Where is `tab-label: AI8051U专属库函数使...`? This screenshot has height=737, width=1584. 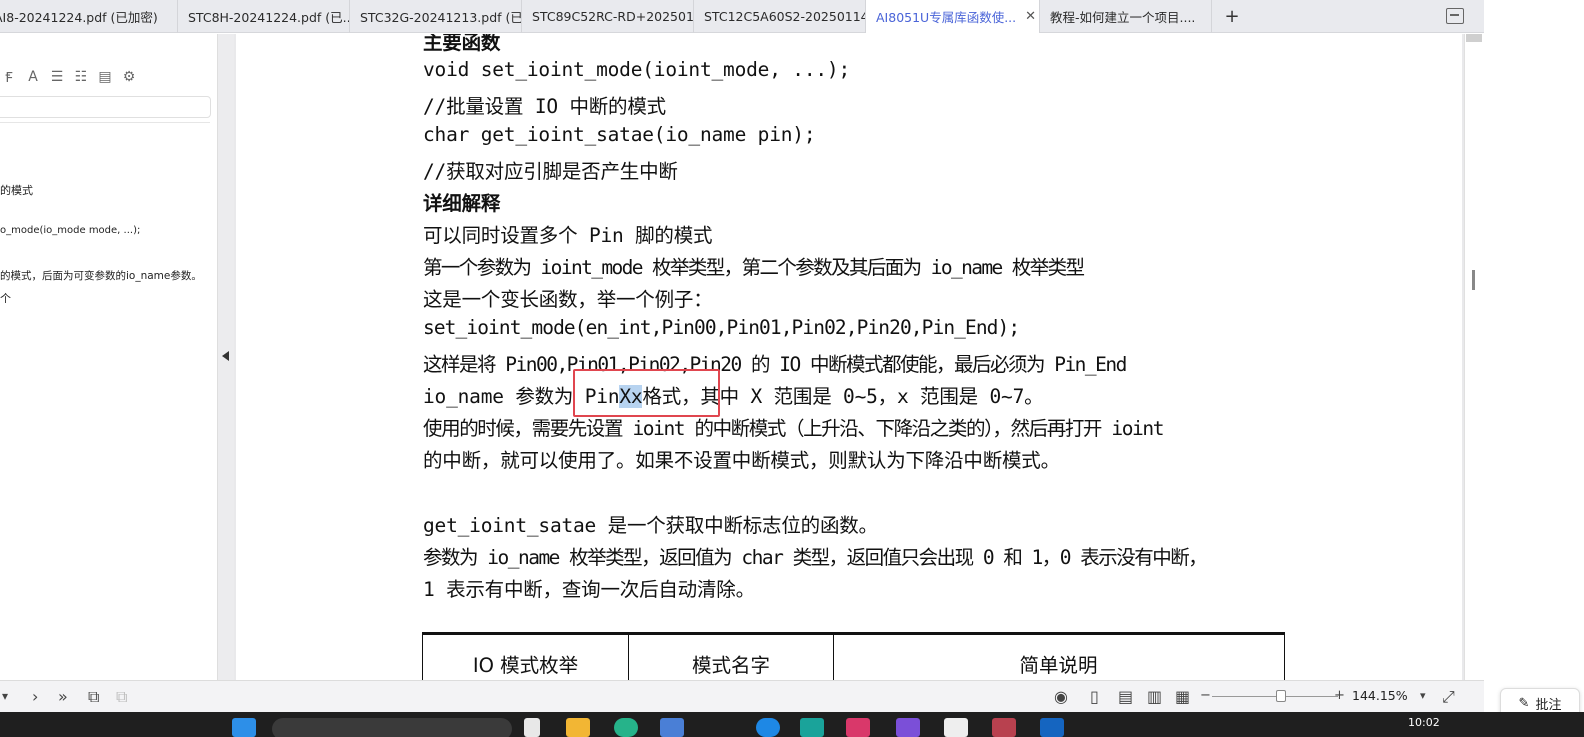
tab-label: AI8051U专属库函数使... is located at coordinates (946, 17).